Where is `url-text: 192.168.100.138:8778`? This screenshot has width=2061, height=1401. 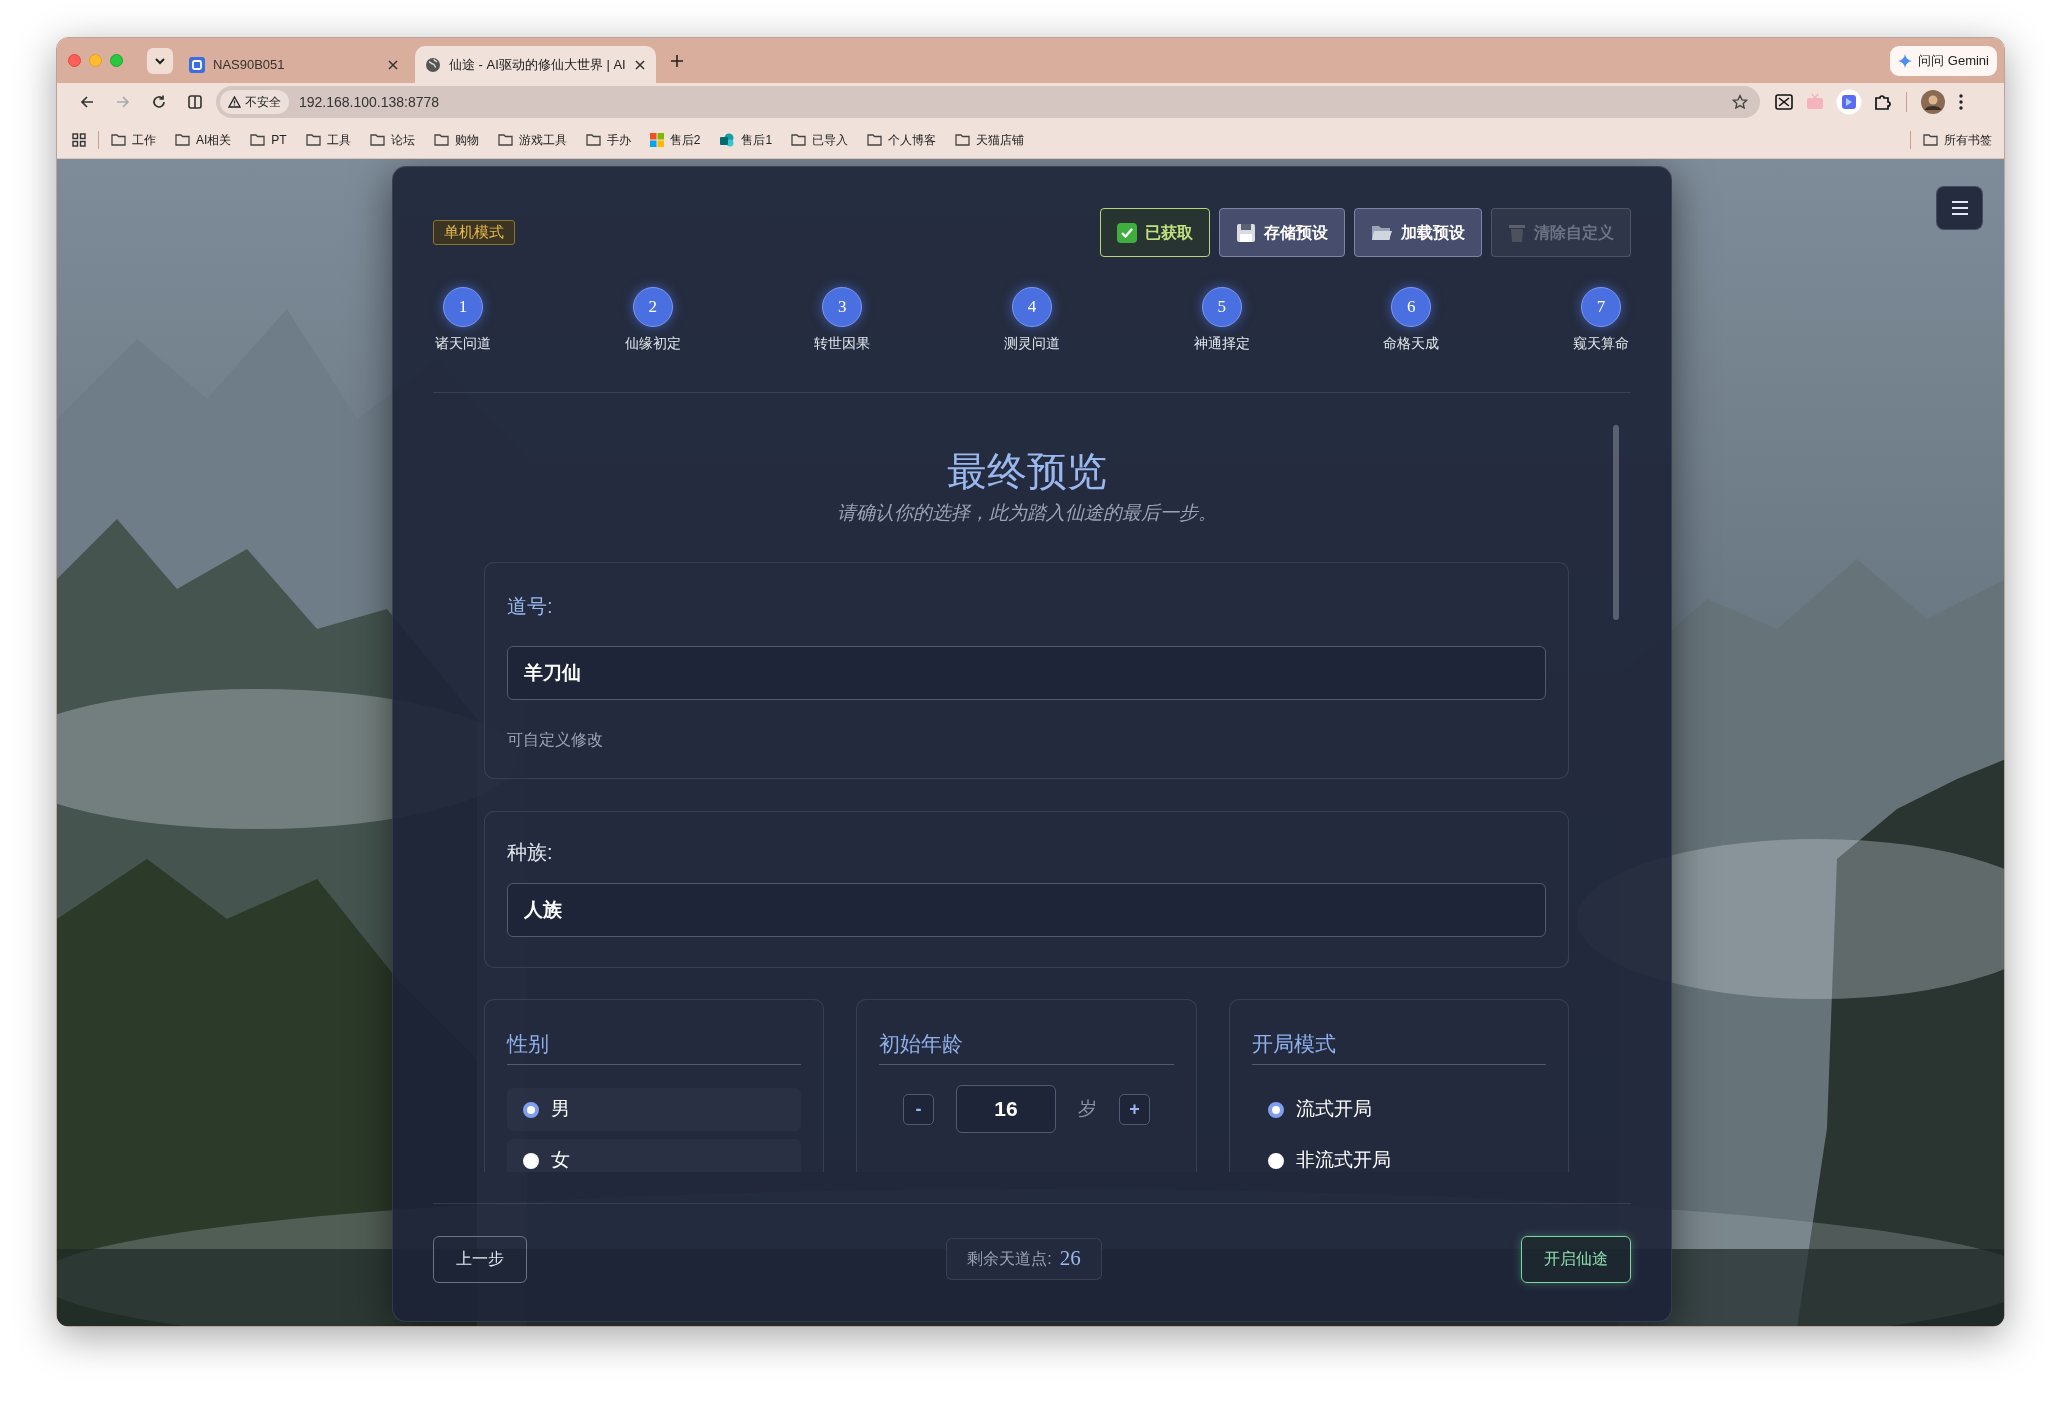 url-text: 192.168.100.138:8778 is located at coordinates (369, 102).